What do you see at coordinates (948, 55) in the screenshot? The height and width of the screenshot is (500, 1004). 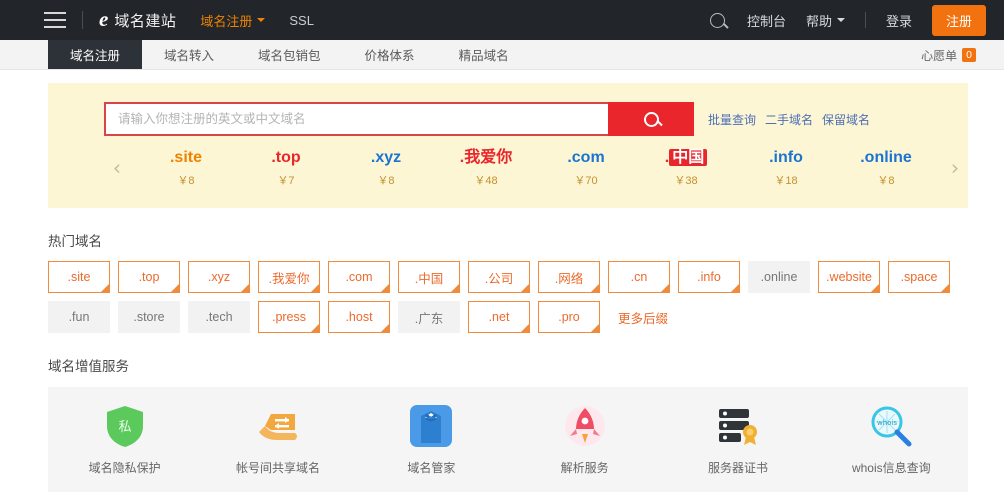 I see `wishlist-link: 心愿单 0` at bounding box center [948, 55].